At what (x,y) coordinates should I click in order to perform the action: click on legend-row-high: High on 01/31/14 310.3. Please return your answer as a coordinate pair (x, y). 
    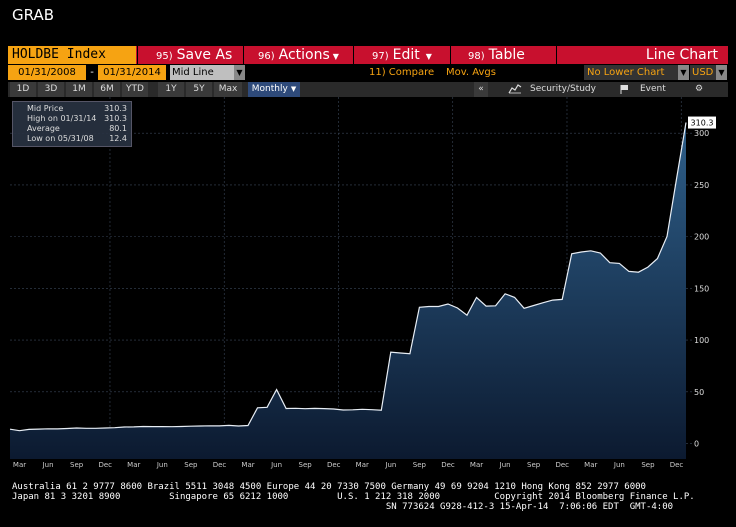
    Looking at the image, I should click on (72, 119).